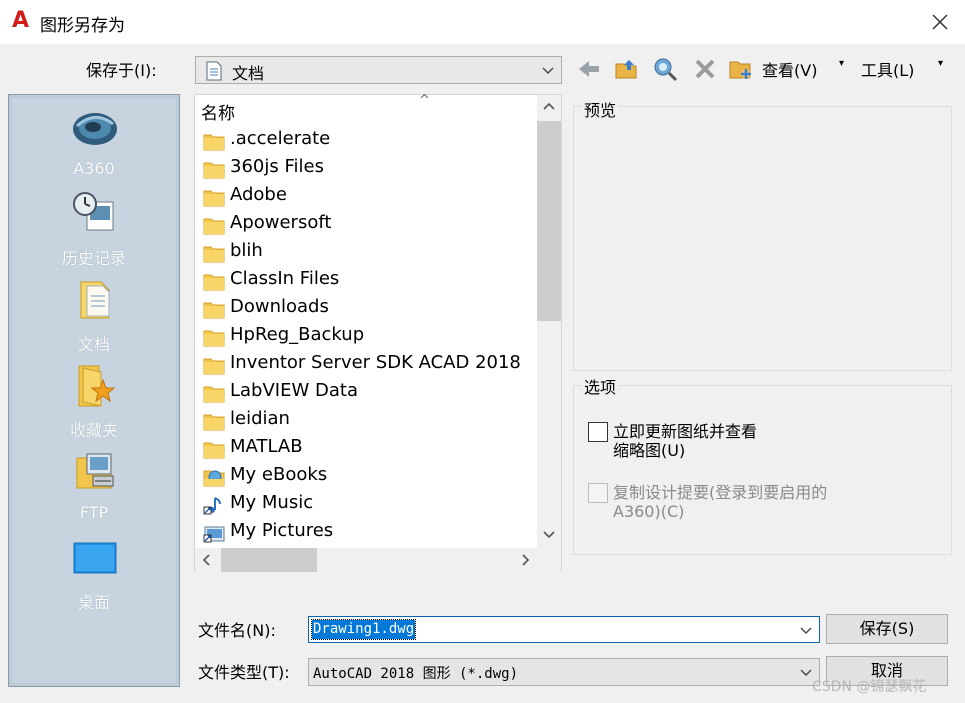 The image size is (965, 703). Describe the element at coordinates (214, 71) in the screenshot. I see `document-icon` at that location.